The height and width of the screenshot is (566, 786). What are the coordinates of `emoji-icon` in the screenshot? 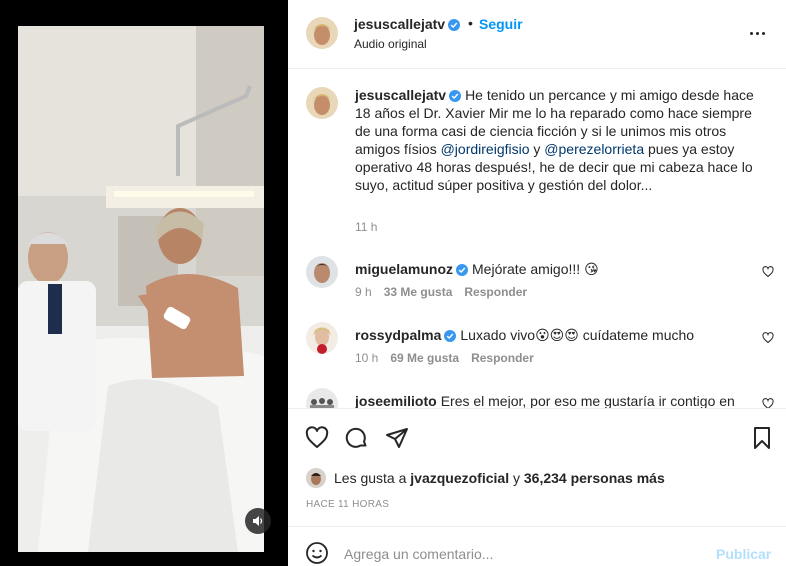 It's located at (317, 553).